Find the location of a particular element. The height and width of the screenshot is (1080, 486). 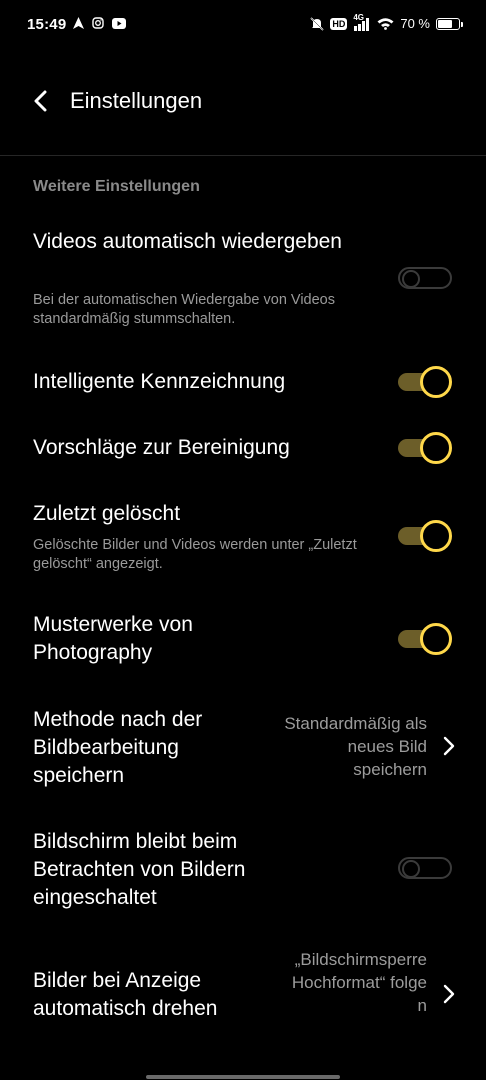

mute-icon is located at coordinates (317, 23).